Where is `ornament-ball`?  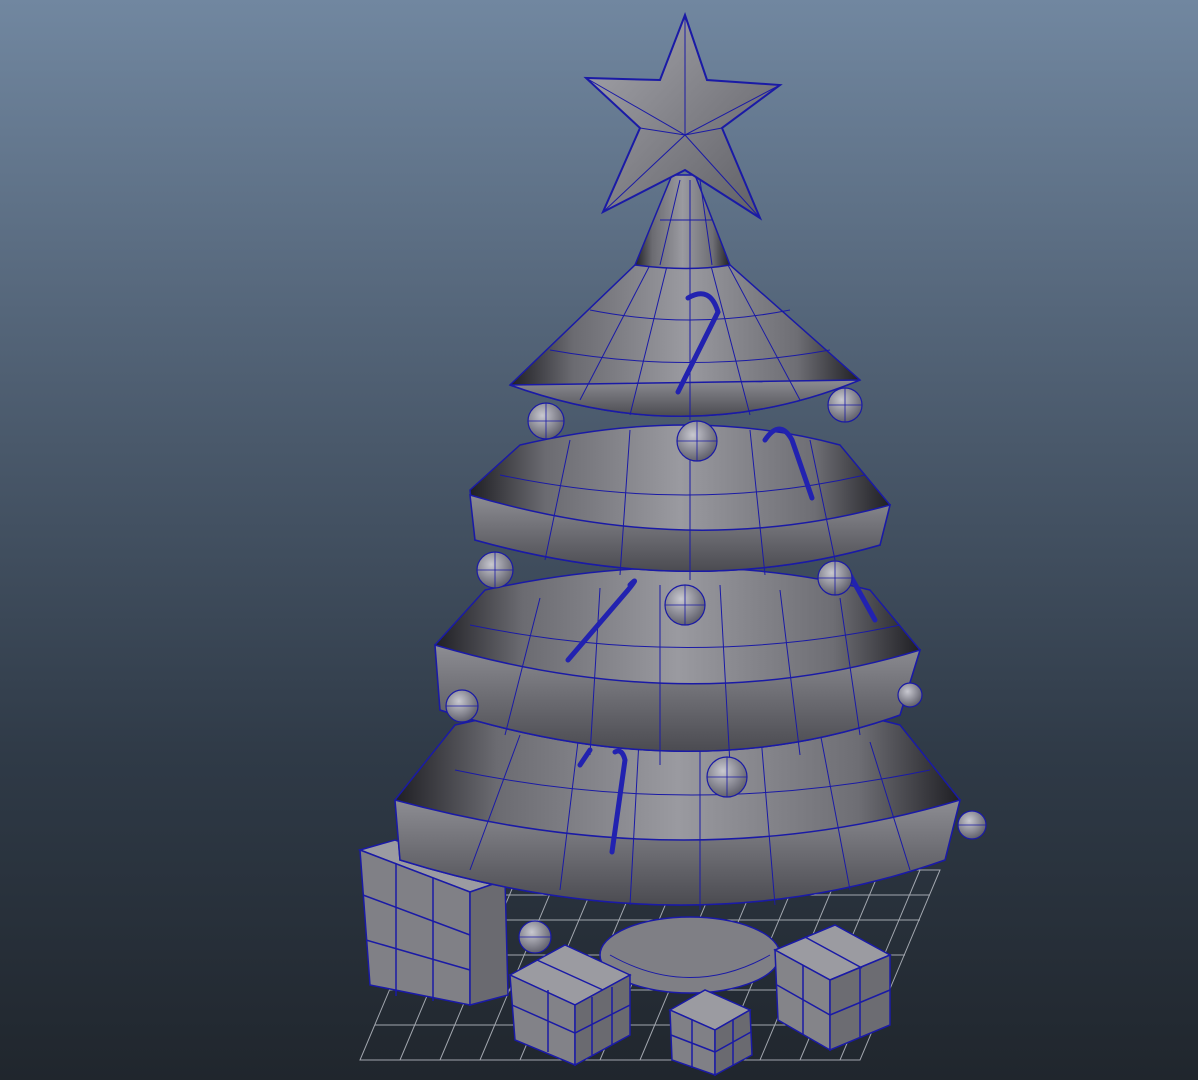 ornament-ball is located at coordinates (910, 695).